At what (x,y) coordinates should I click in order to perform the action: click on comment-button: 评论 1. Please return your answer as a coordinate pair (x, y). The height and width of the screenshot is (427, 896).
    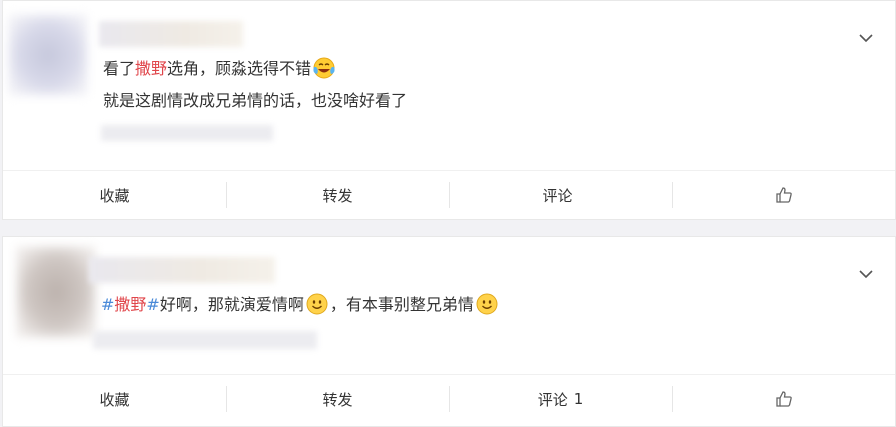
    Looking at the image, I should click on (560, 399).